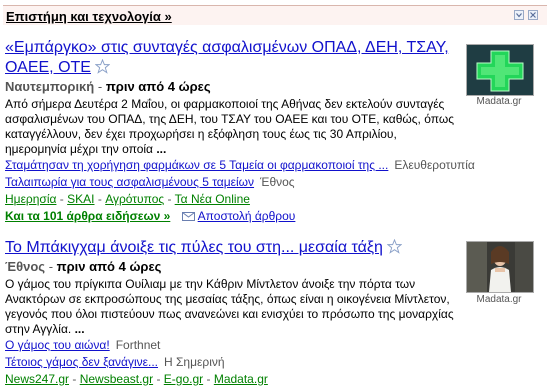  I want to click on source-link: SKAI, so click(80, 199).